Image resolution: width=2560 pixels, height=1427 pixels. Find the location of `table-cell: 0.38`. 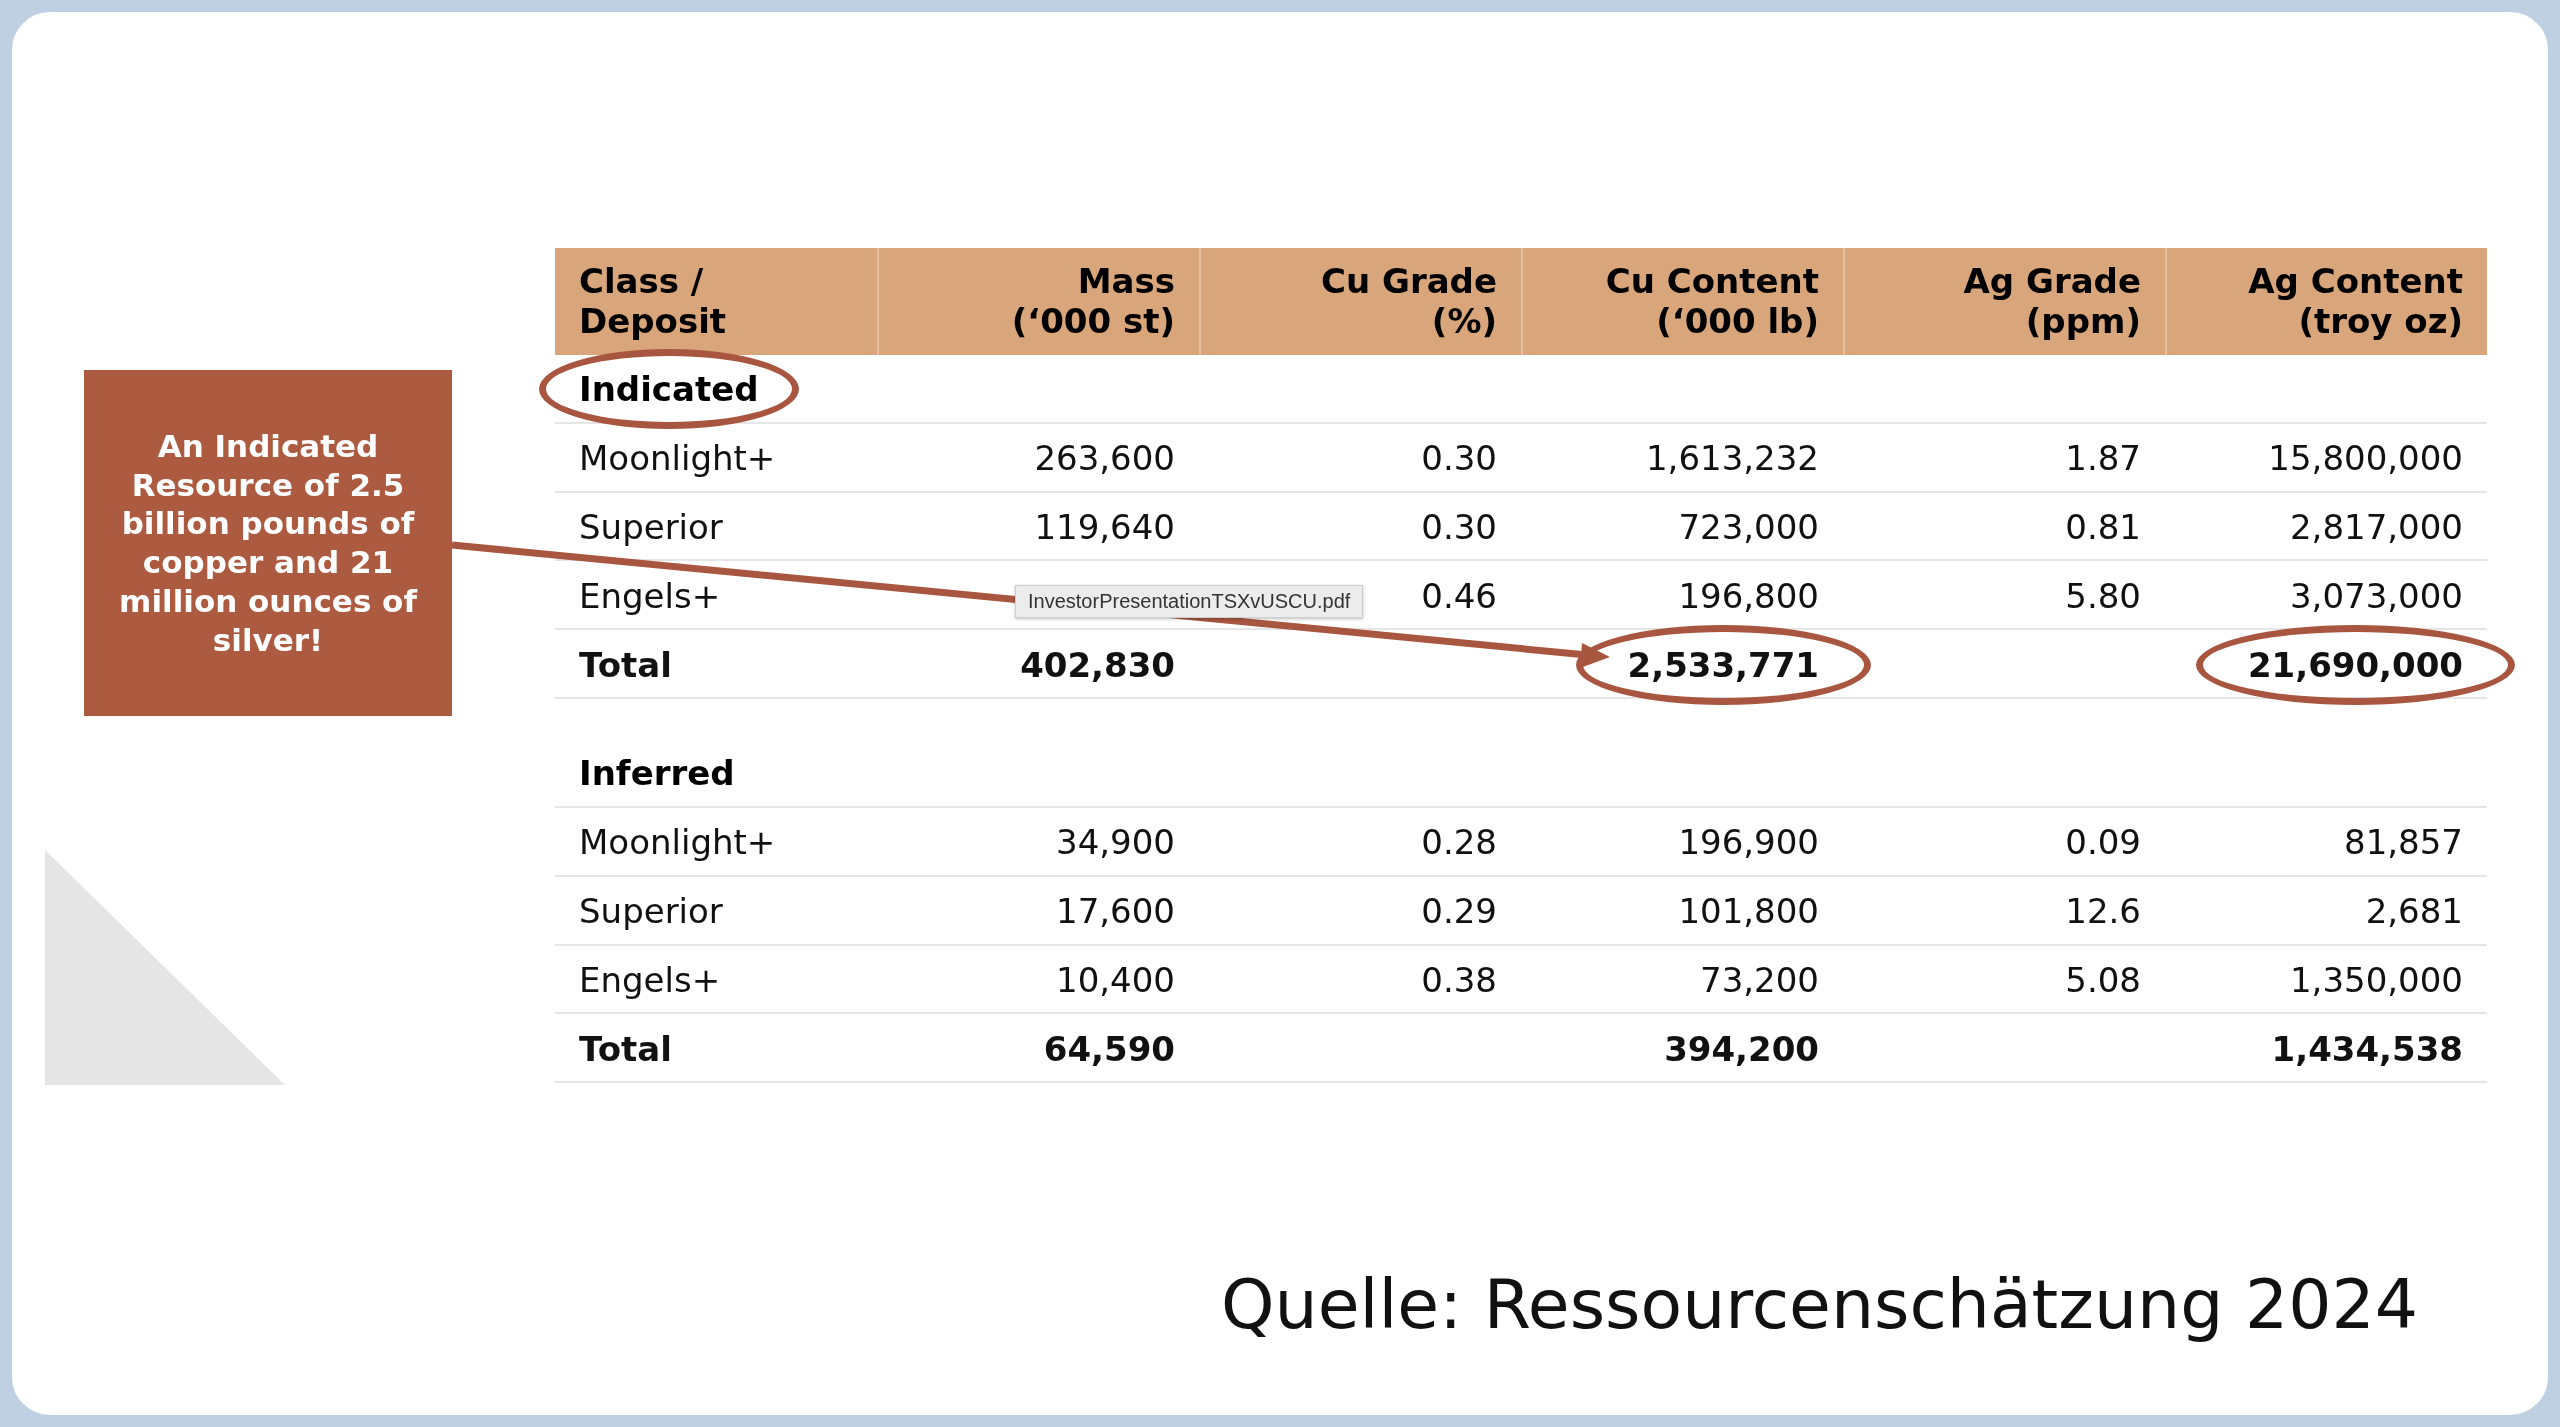

table-cell: 0.38 is located at coordinates (1459, 979).